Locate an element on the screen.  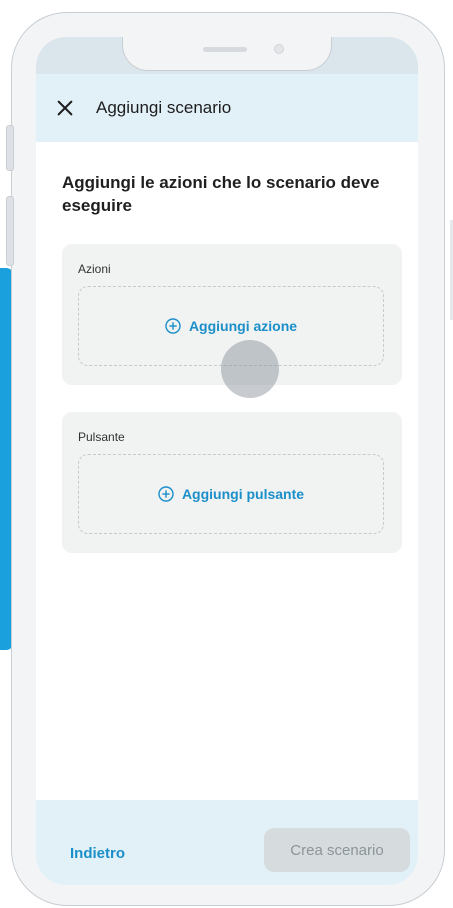
add-button-dropzone: Aggiungi pulsante is located at coordinates (231, 494).